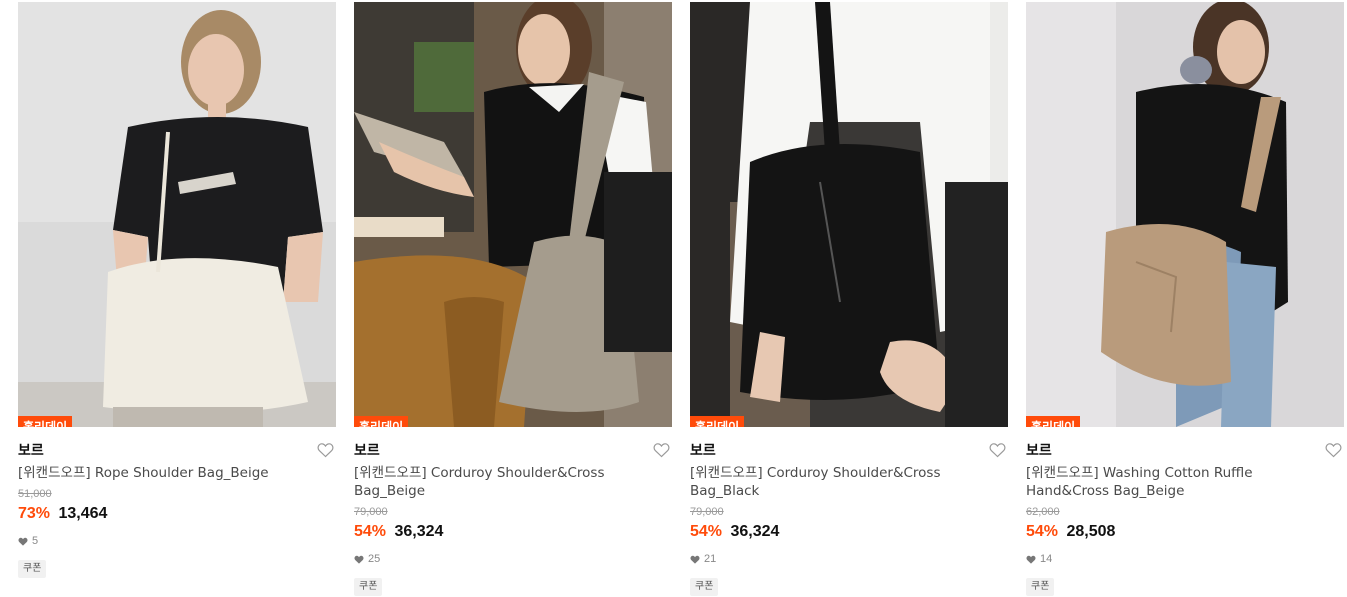 Image resolution: width=1347 pixels, height=597 pixels. I want to click on original-price: 51,000, so click(35, 494).